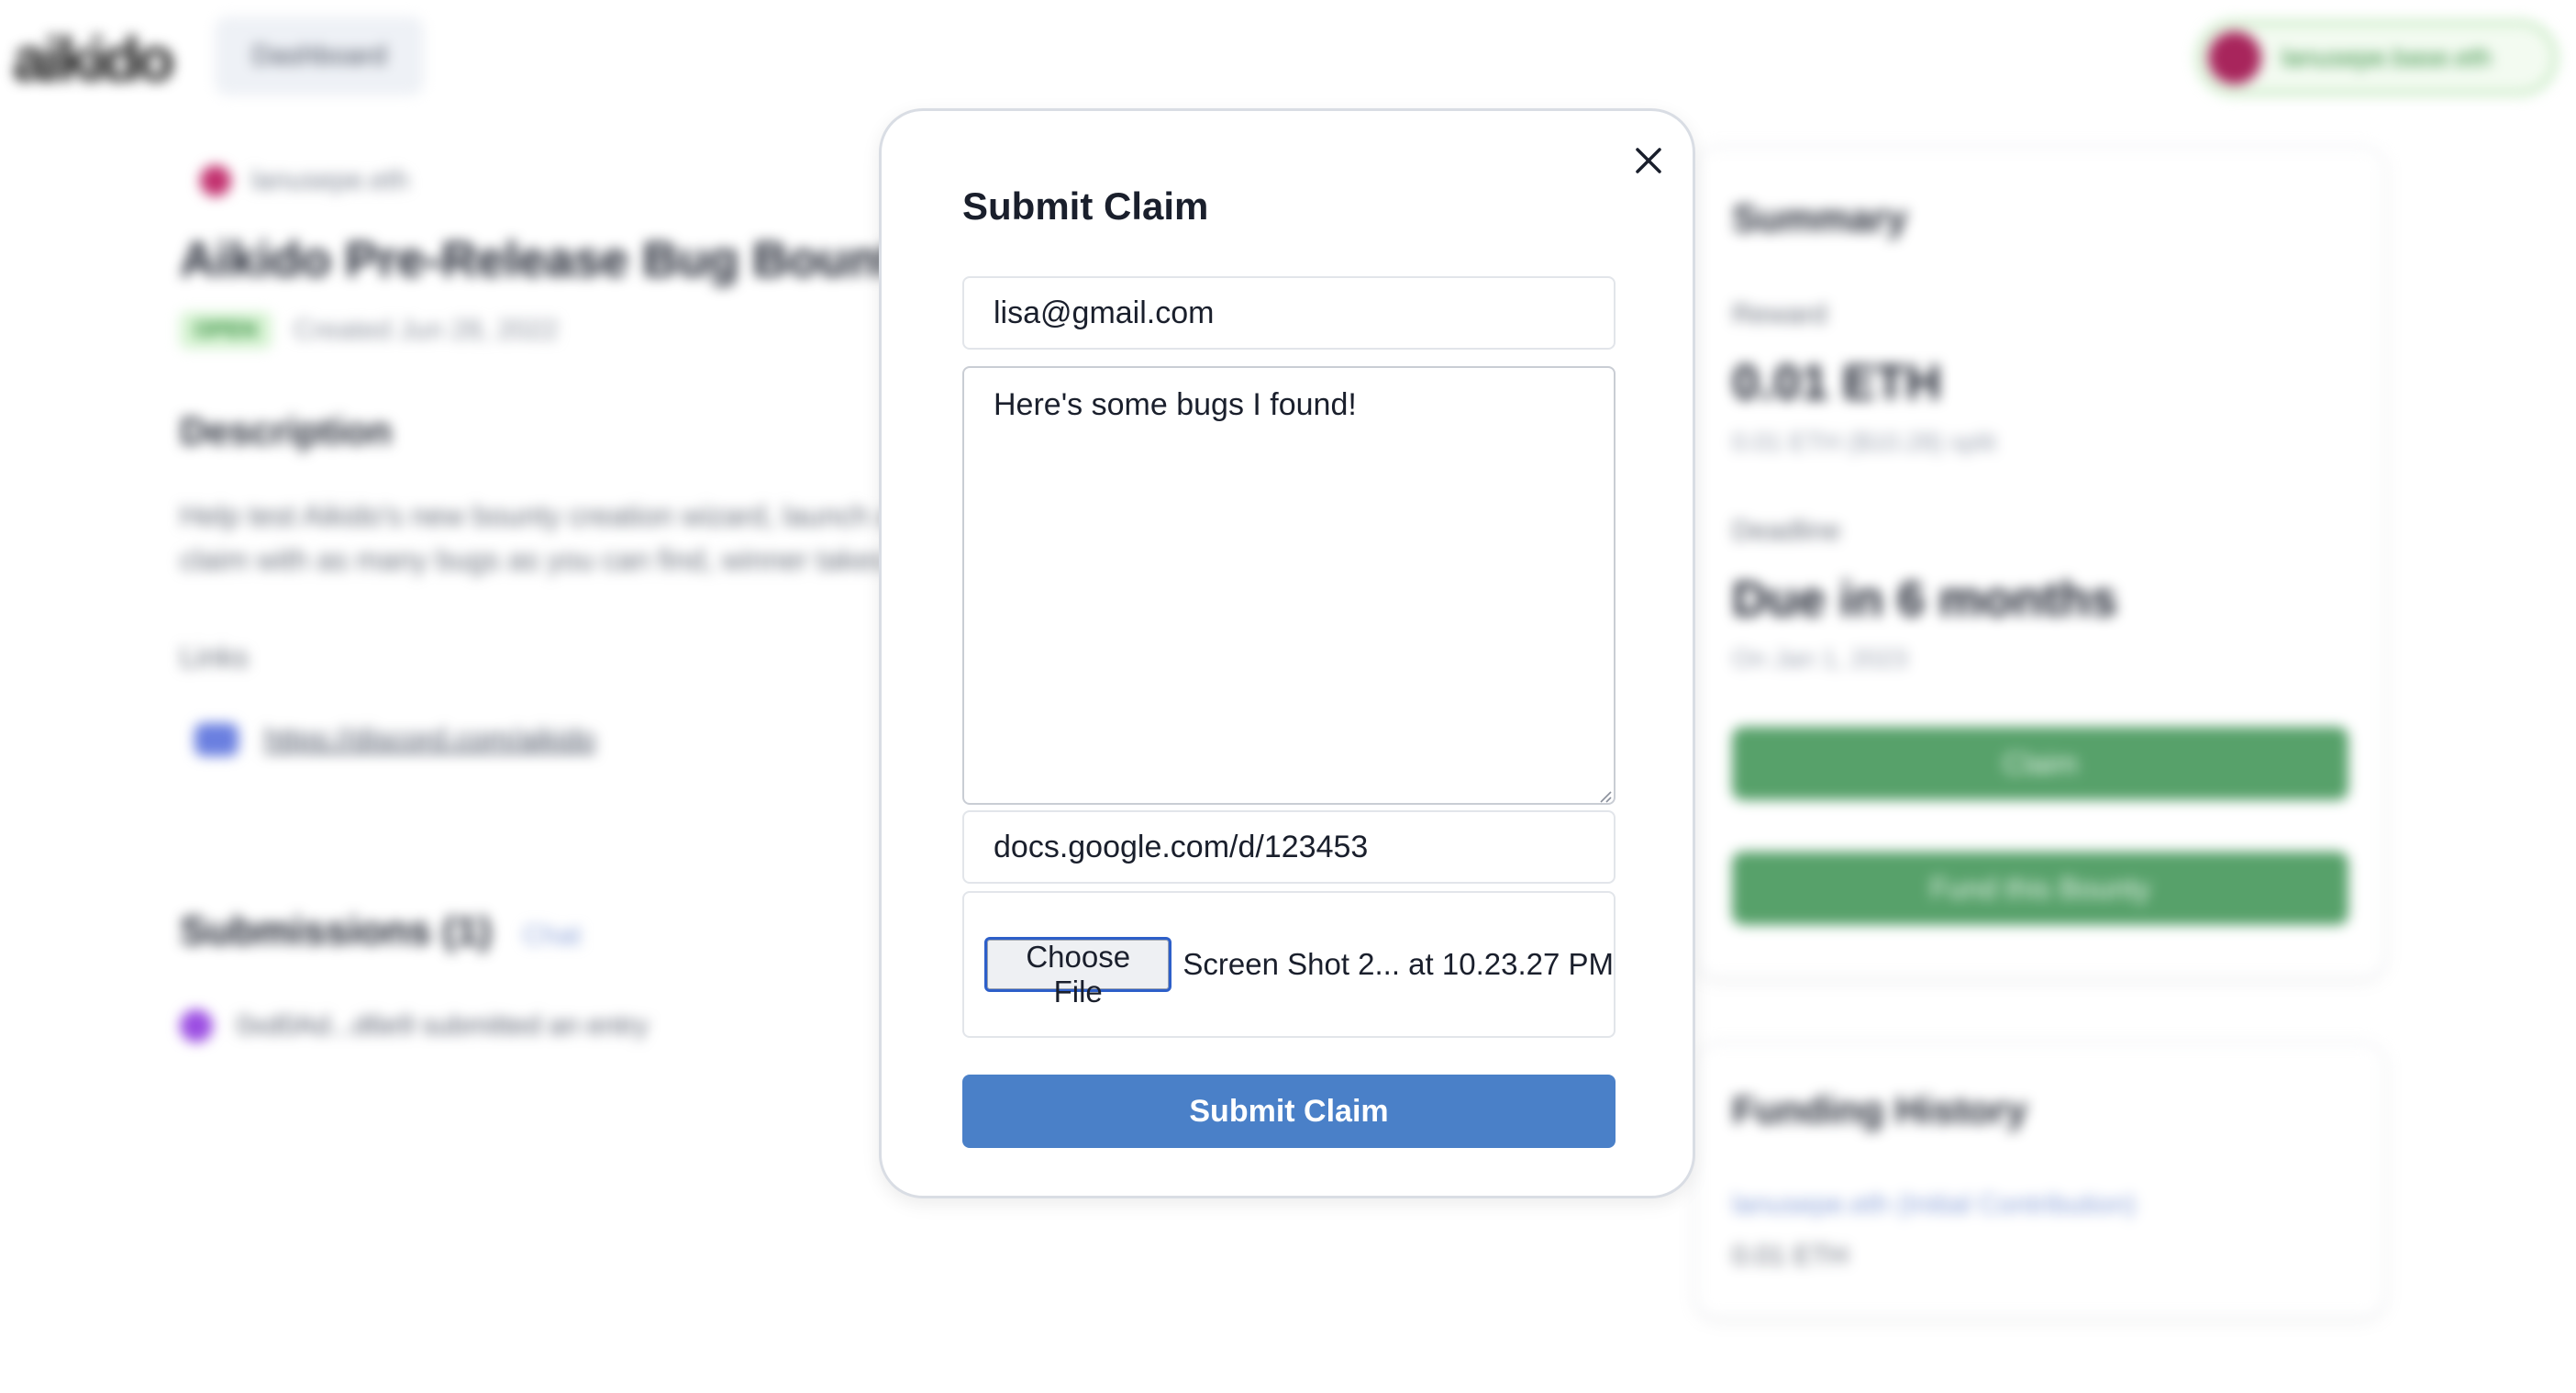 This screenshot has height=1393, width=2576. Describe the element at coordinates (2040, 1204) in the screenshot. I see `funding-entry: lanusepe.eth (Initial Contribution)` at that location.